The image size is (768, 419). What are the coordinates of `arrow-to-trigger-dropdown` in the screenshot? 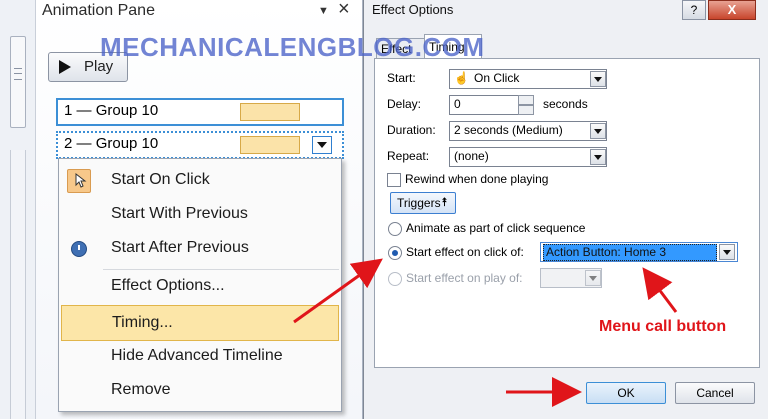 It's located at (660, 290).